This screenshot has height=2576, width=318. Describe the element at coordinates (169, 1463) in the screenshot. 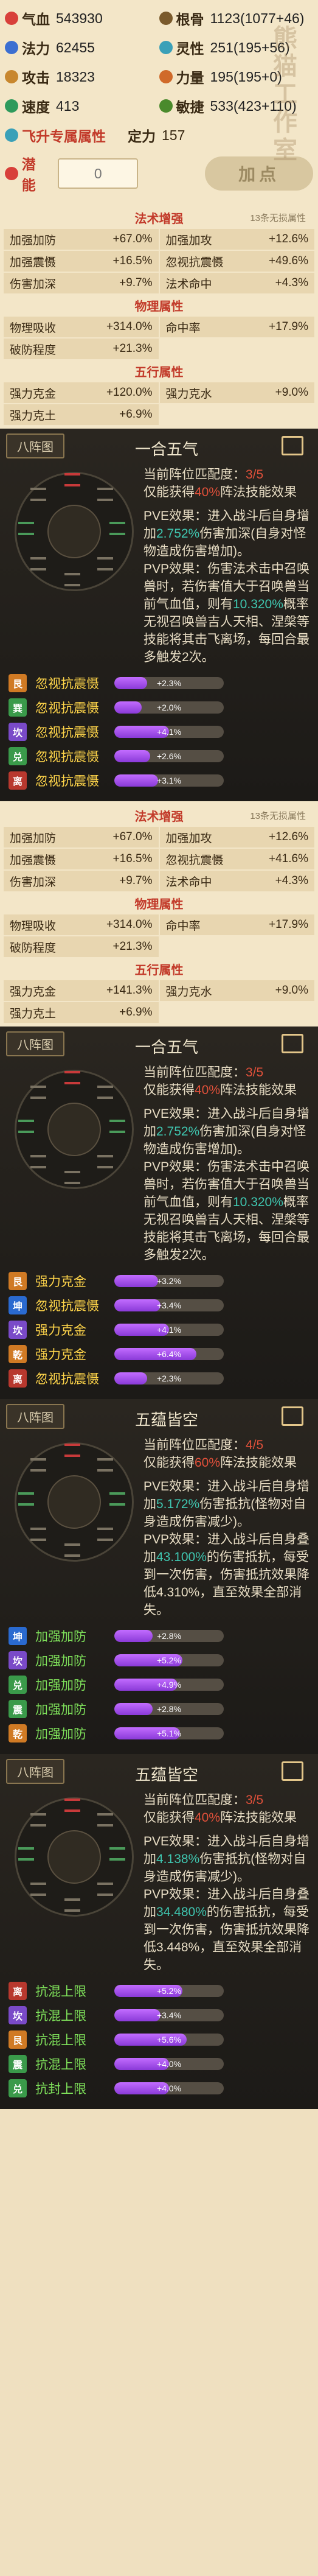

I see `desc-text: 仅能获得` at that location.